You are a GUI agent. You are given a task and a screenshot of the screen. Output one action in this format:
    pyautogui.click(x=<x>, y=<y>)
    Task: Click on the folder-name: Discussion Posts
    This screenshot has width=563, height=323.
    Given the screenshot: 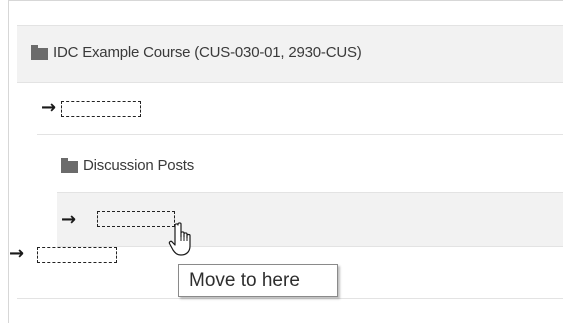 What is the action you would take?
    pyautogui.click(x=139, y=165)
    